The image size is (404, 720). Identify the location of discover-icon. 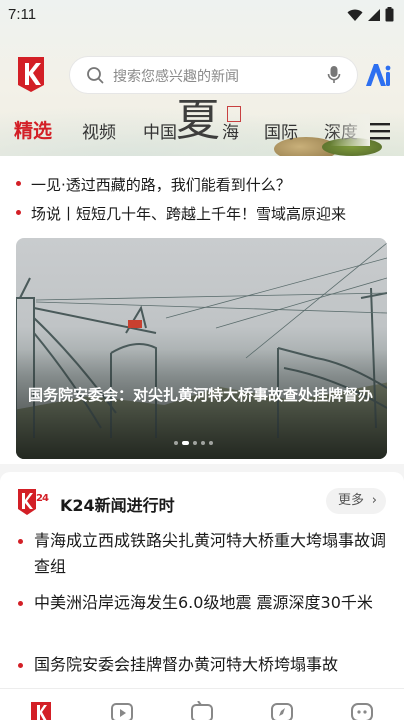
(282, 710).